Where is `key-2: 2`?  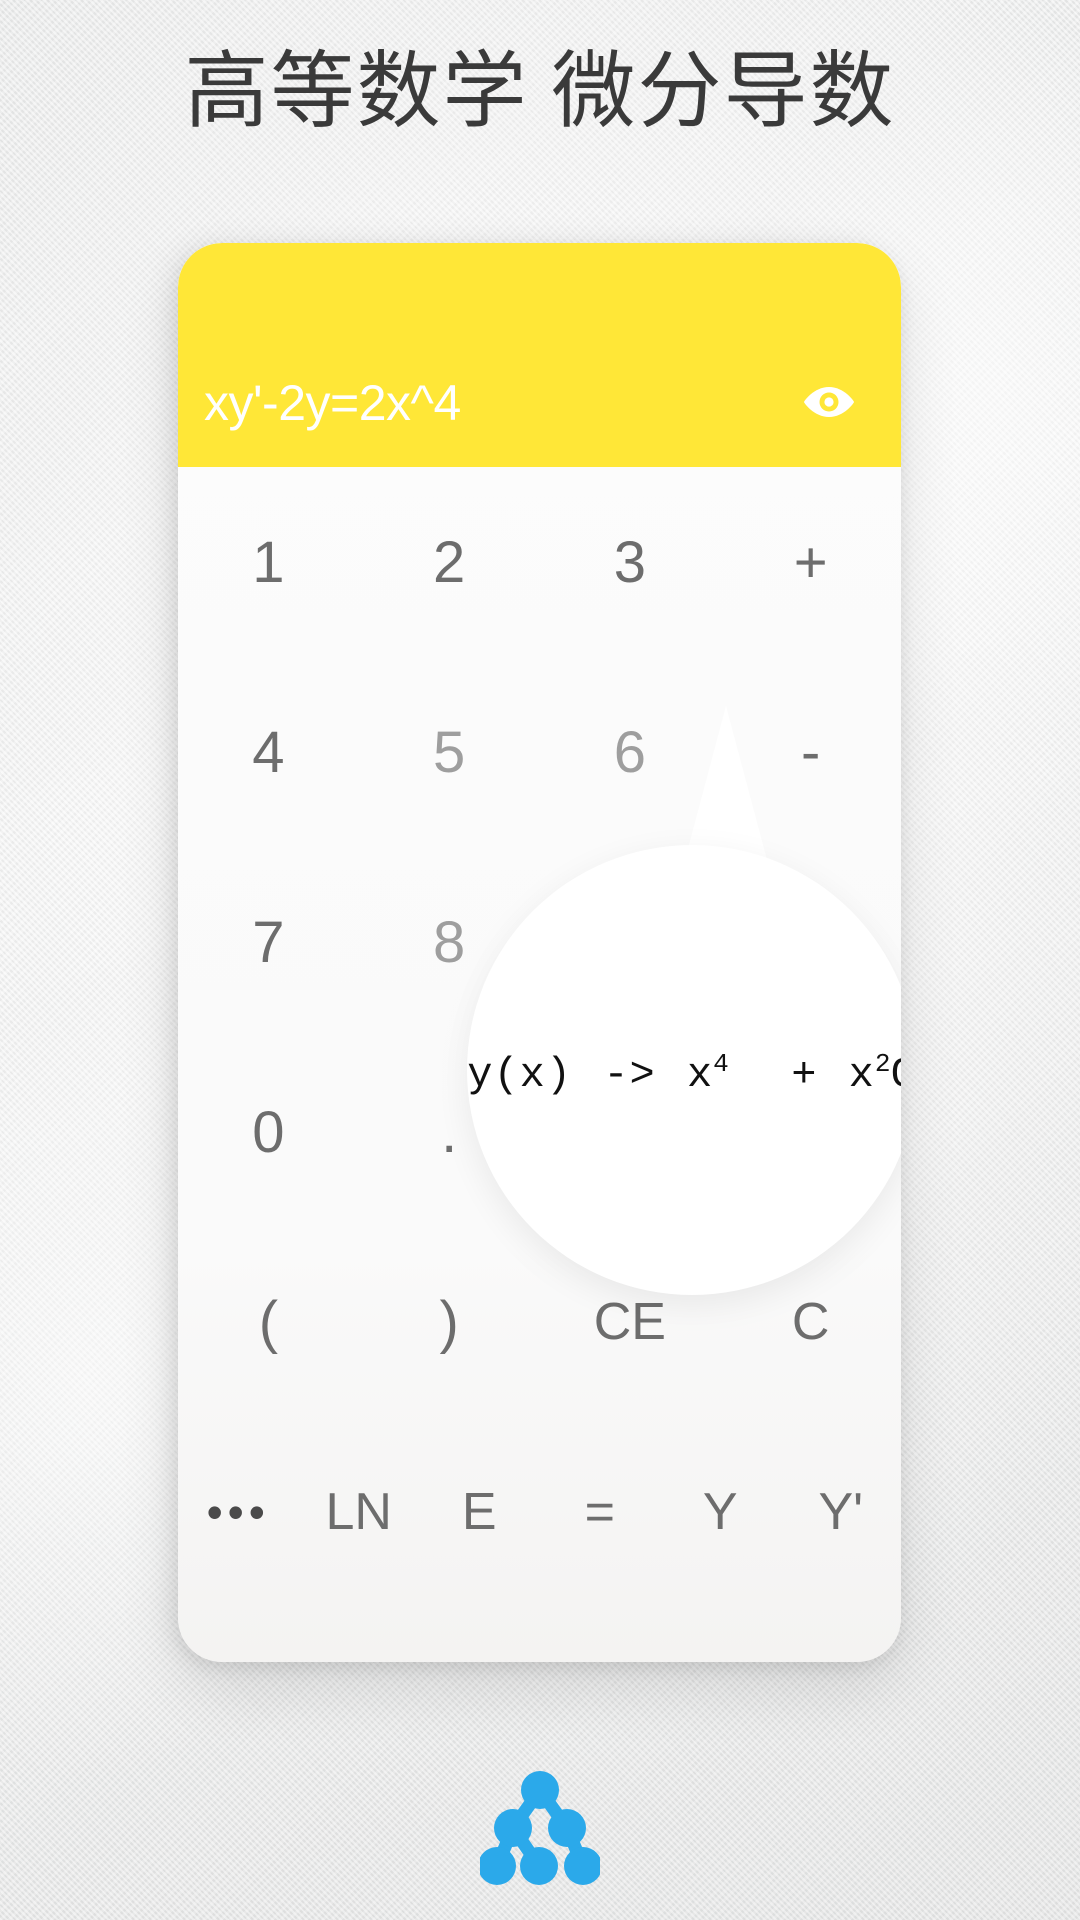
key-2: 2 is located at coordinates (449, 562).